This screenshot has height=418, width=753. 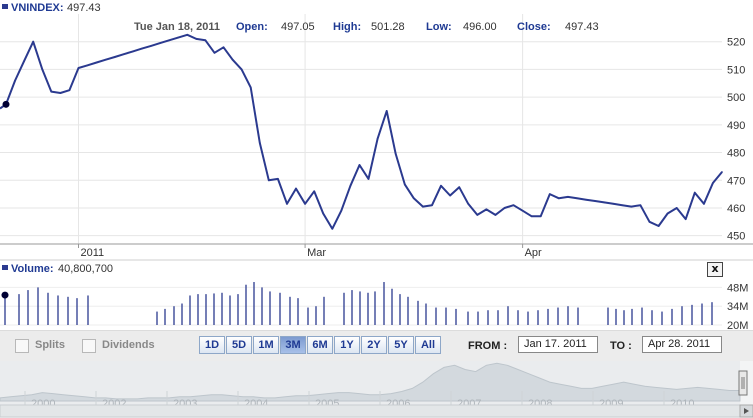 What do you see at coordinates (558, 344) in the screenshot?
I see `from-date-input: Jan 17. 2011` at bounding box center [558, 344].